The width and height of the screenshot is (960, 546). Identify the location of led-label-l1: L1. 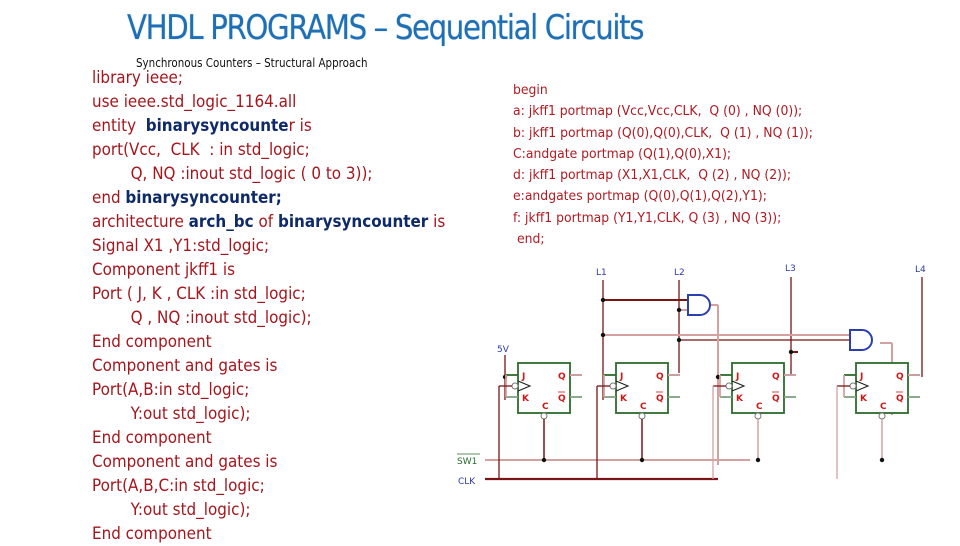
(601, 273).